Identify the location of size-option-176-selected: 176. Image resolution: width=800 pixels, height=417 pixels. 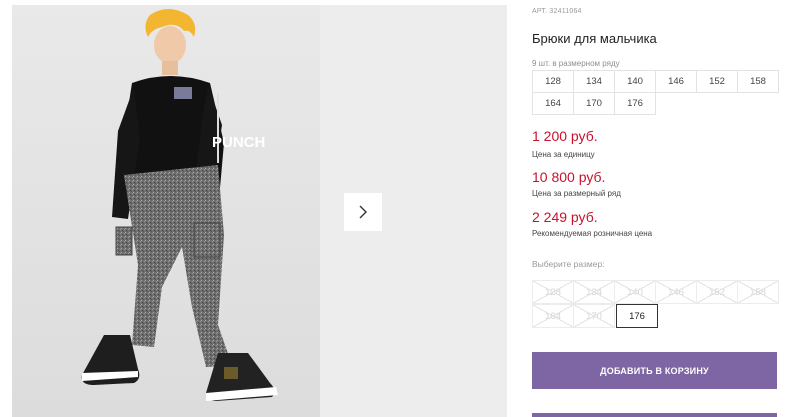
(637, 316).